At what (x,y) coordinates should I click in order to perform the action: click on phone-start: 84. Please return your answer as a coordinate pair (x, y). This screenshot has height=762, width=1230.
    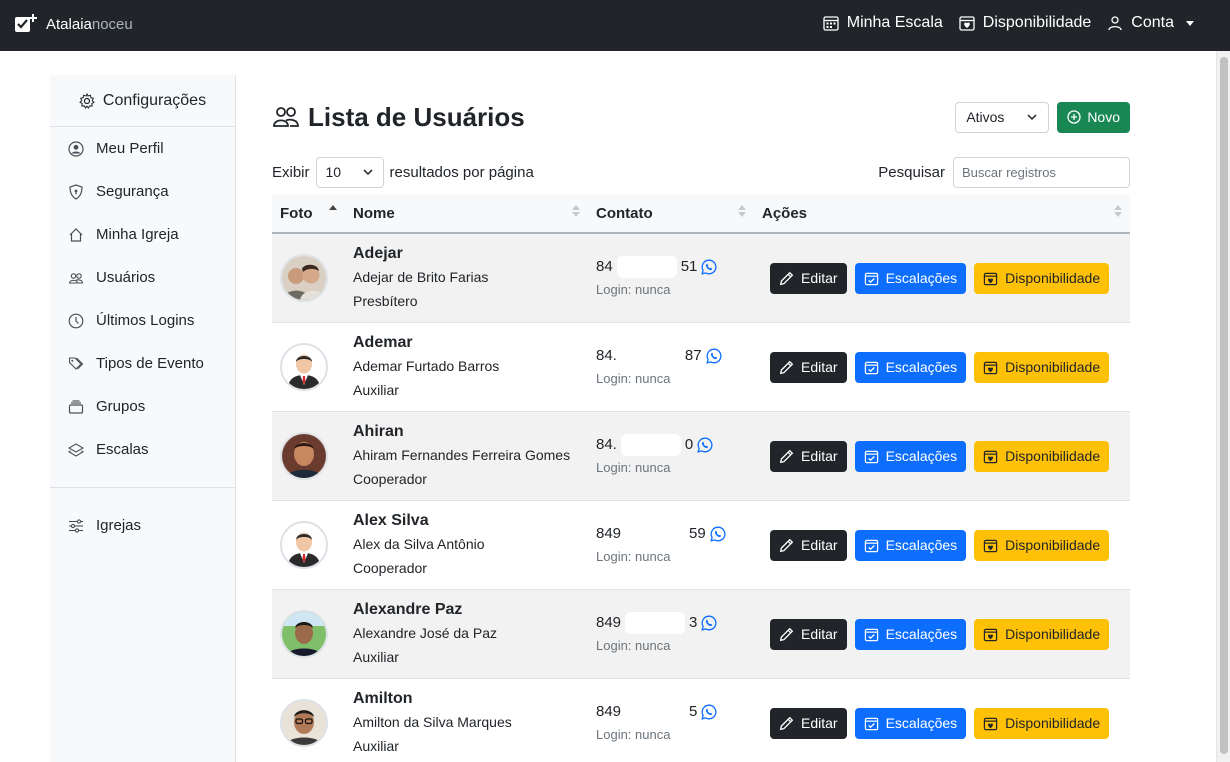
    Looking at the image, I should click on (604, 266).